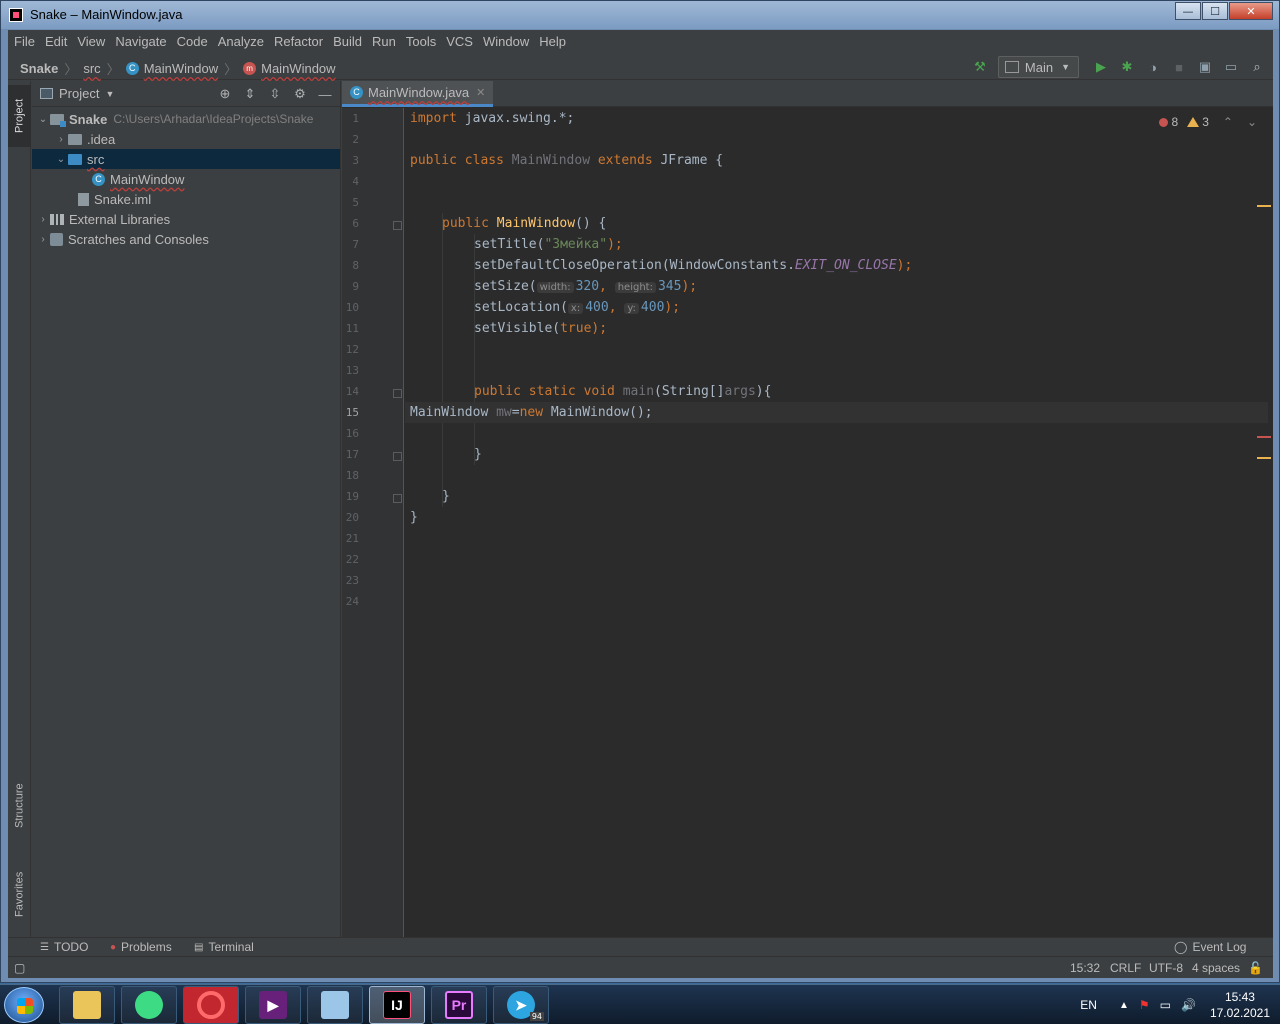  I want to click on problems-tool-button: ● Problems, so click(141, 947).